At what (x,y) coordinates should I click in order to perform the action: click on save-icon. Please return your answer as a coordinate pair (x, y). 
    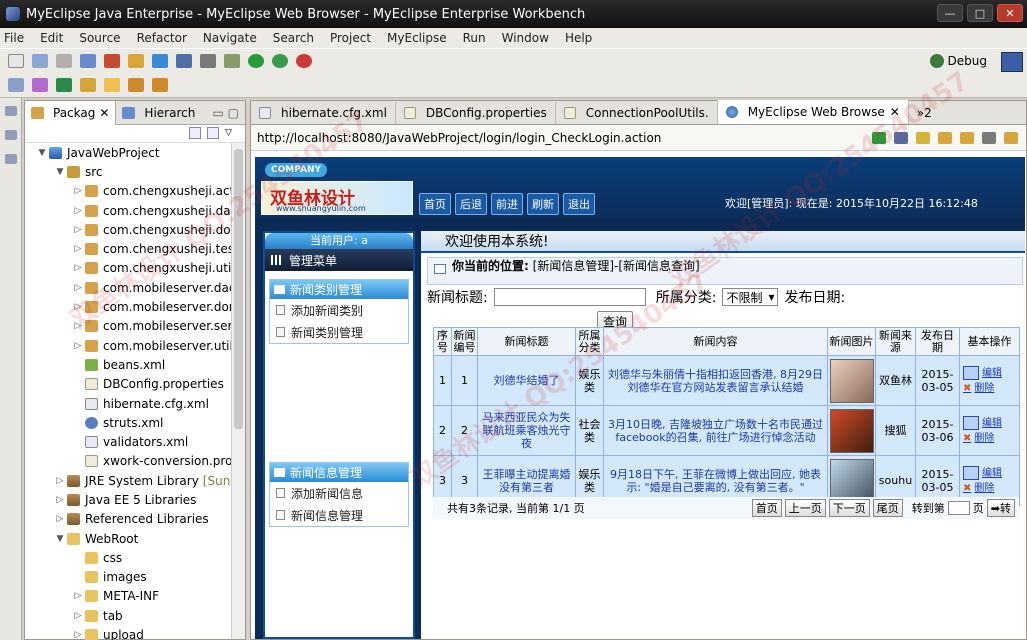
    Looking at the image, I should click on (40, 60).